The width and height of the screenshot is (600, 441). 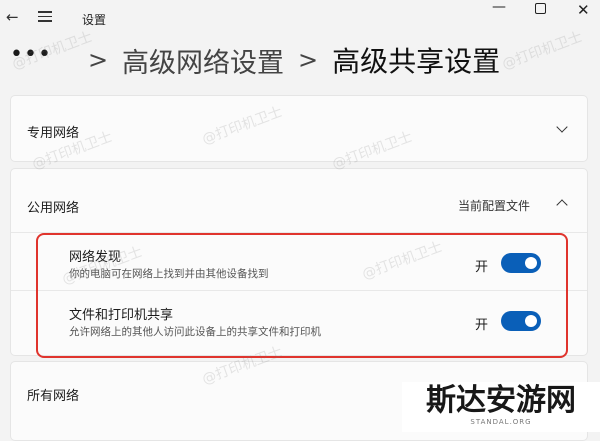 I want to click on maximize-icon, so click(x=540, y=8).